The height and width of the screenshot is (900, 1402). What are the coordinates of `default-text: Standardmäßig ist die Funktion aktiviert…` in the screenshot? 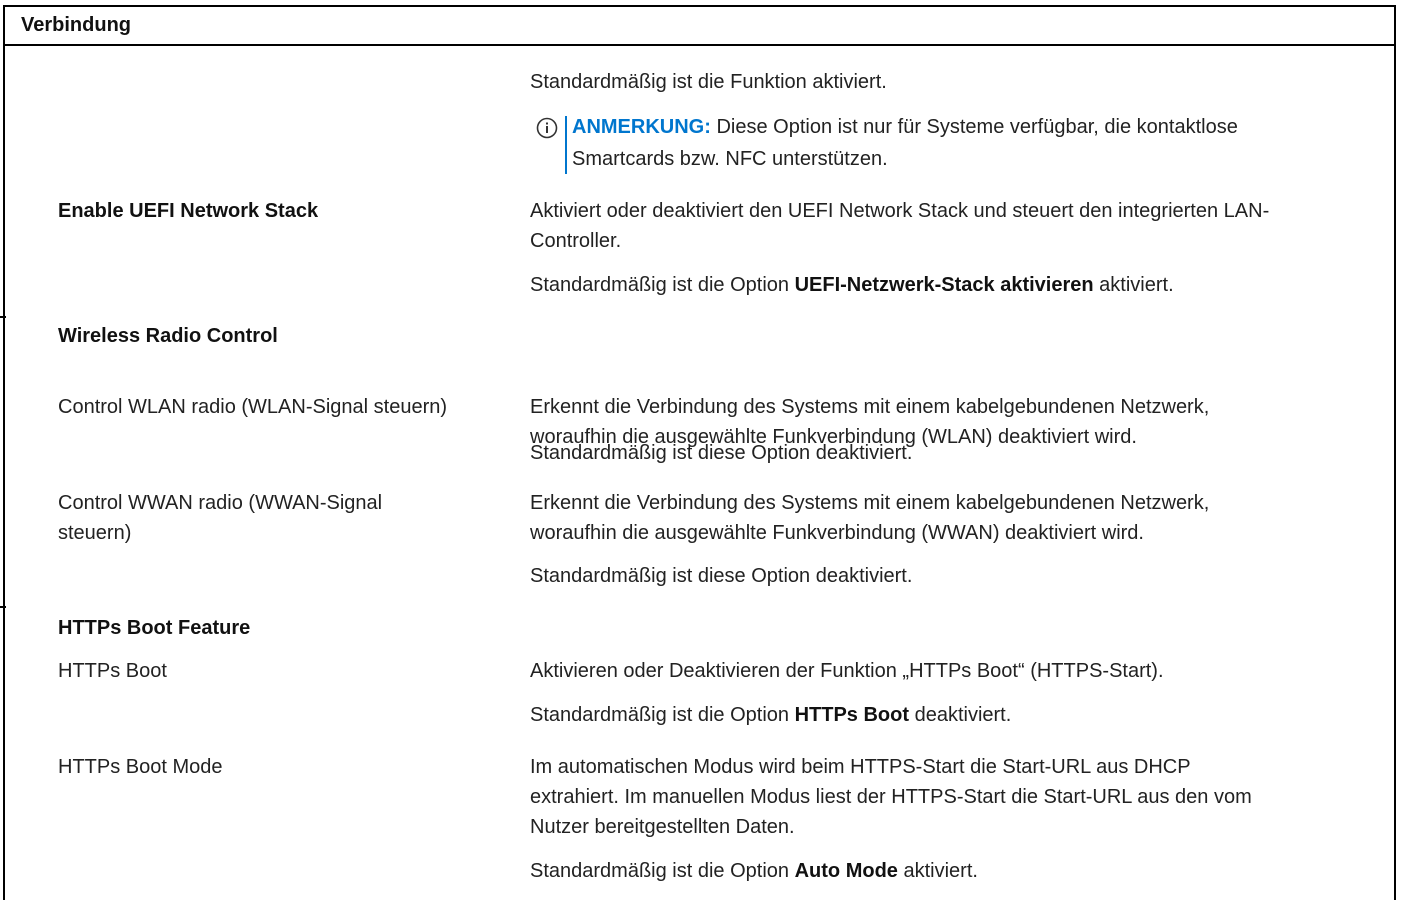 It's located at (708, 82).